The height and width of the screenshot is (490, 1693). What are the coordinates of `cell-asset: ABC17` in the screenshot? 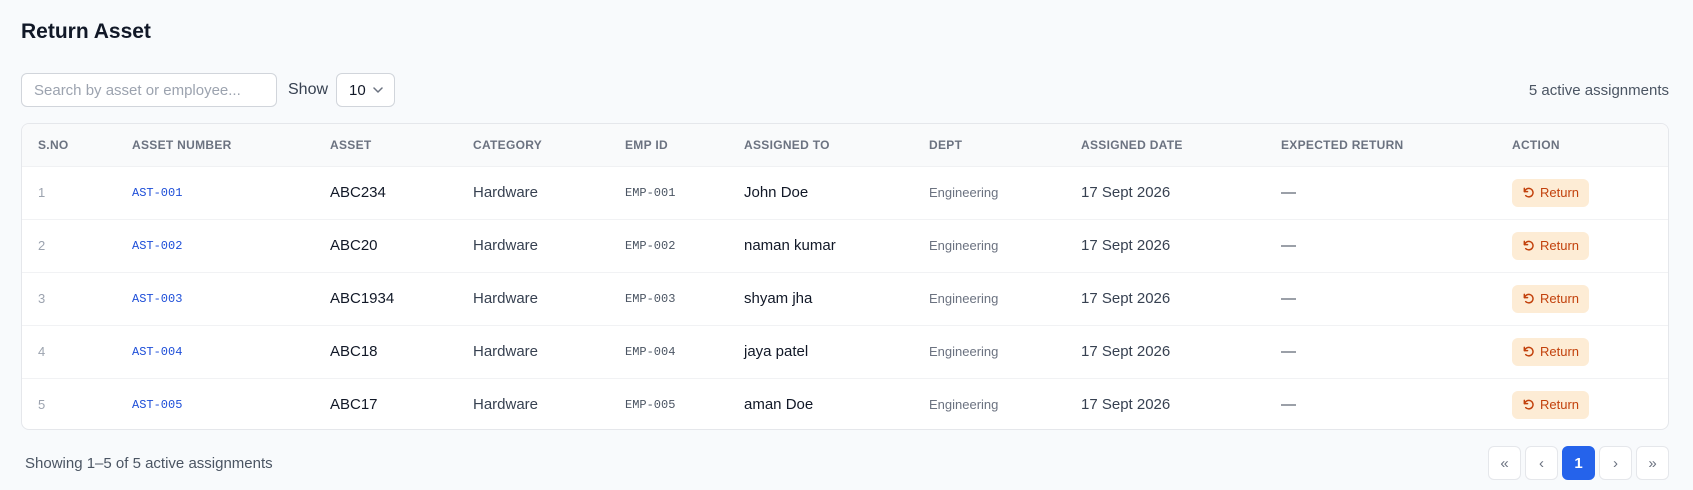 It's located at (354, 405).